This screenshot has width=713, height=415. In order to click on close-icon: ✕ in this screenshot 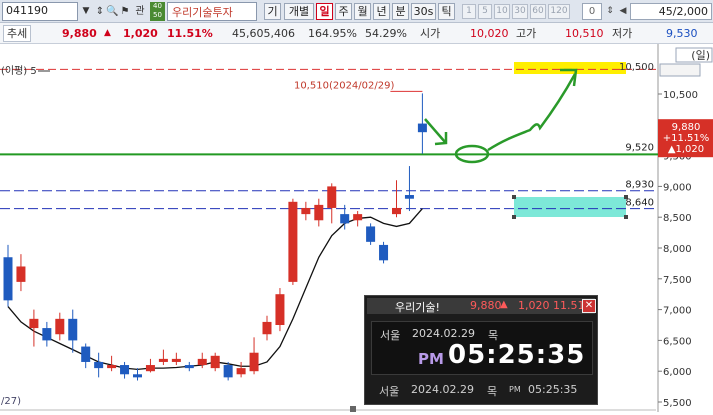, I will do `click(589, 306)`.